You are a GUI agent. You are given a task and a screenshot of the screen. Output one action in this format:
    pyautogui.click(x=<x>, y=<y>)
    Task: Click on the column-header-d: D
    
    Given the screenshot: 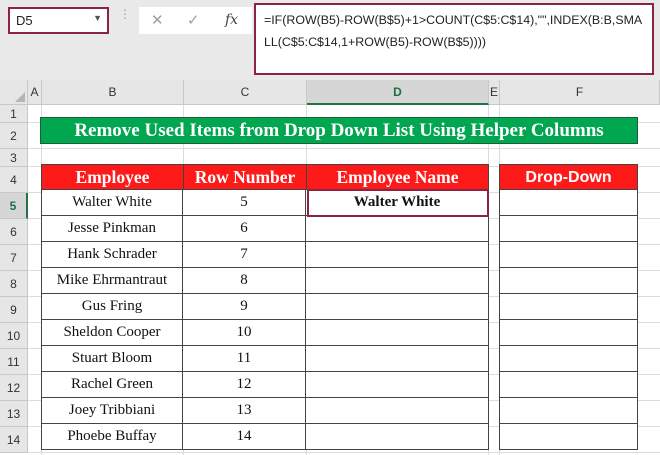 What is the action you would take?
    pyautogui.click(x=398, y=92)
    